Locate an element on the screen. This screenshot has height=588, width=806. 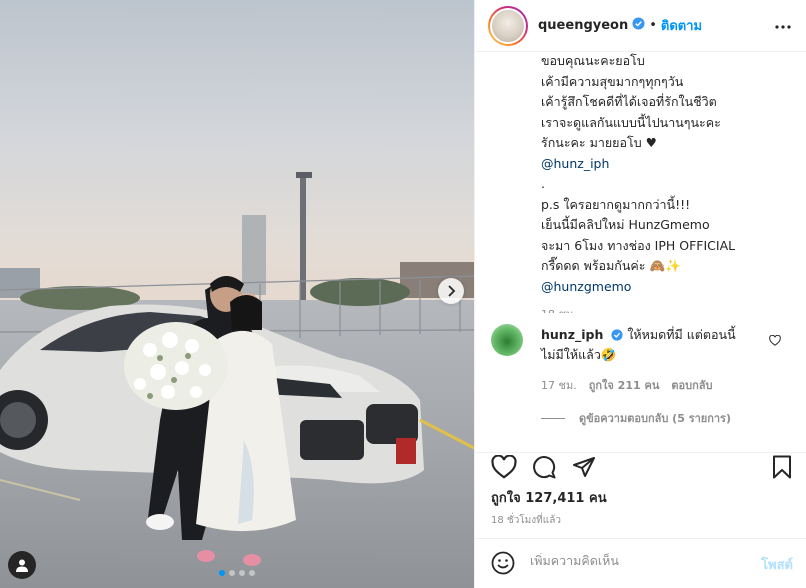
caption-line: จะมา 6โมง ทางช่อง IPH OFFICIAL is located at coordinates (638, 245).